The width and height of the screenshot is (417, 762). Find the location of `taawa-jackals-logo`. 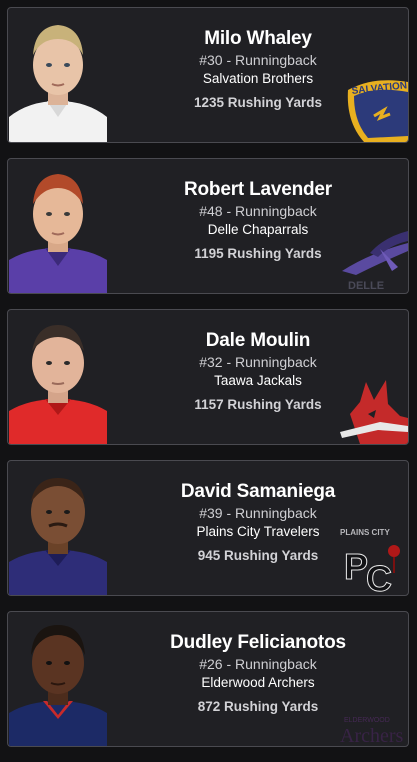

taawa-jackals-logo is located at coordinates (374, 409).